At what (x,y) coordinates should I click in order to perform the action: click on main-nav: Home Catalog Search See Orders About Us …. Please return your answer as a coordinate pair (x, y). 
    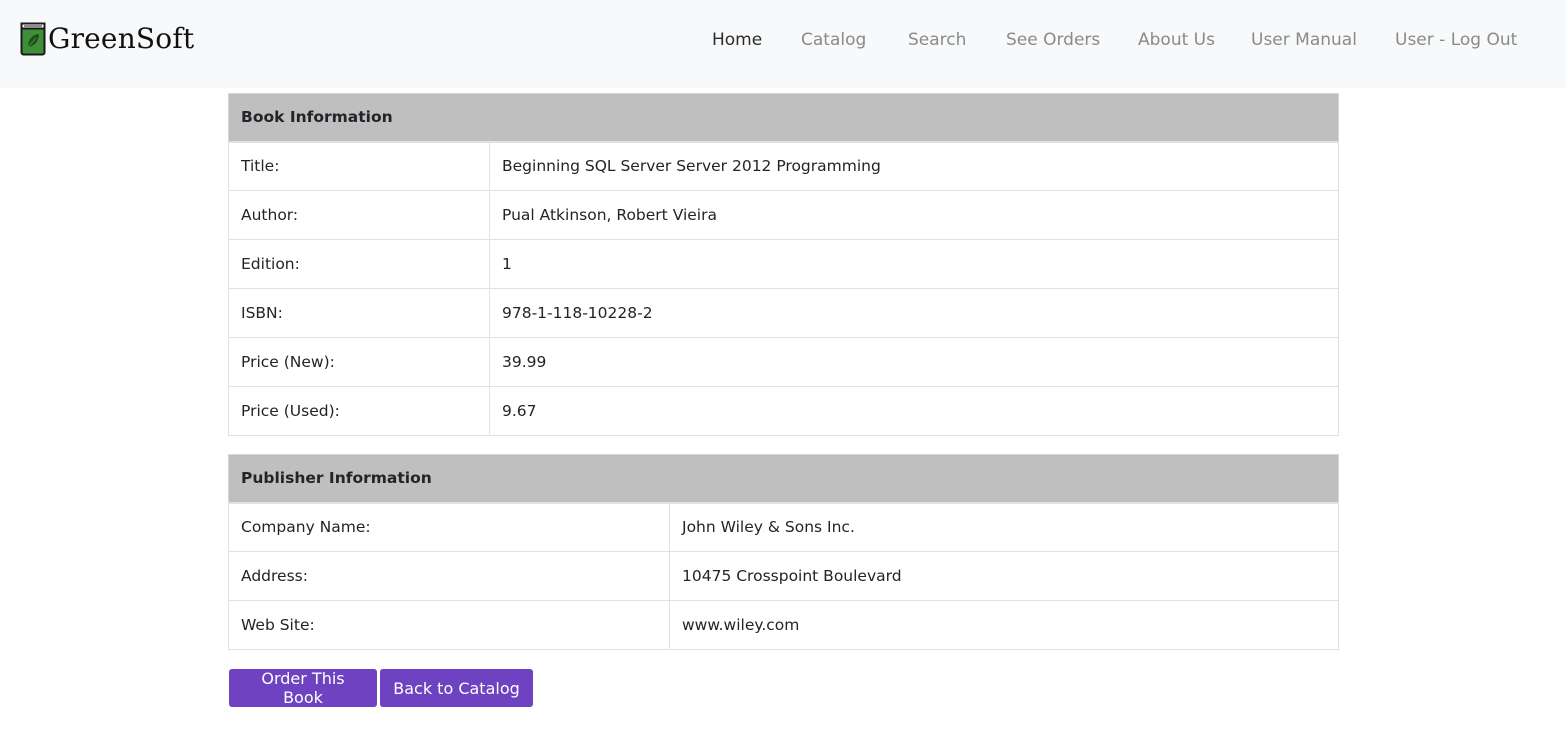
    Looking at the image, I should click on (783, 40).